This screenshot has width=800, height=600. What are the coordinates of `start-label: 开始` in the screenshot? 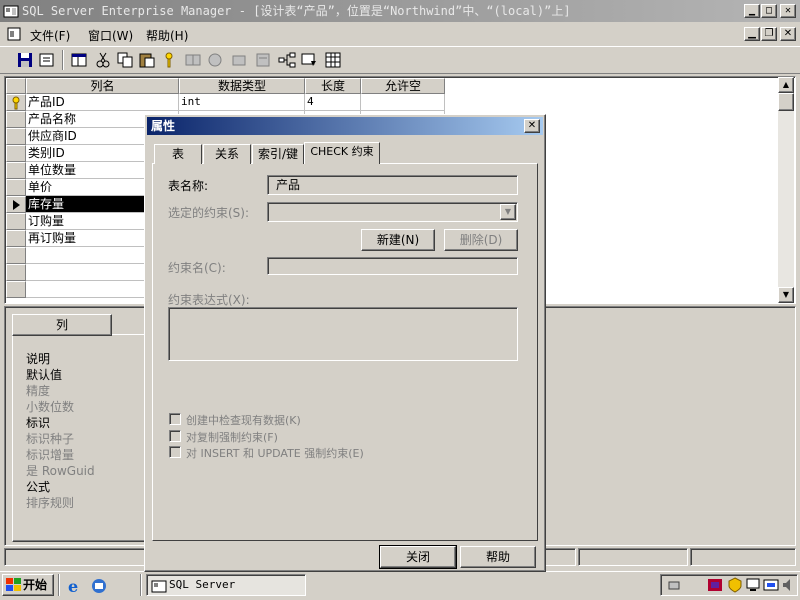 It's located at (35, 585).